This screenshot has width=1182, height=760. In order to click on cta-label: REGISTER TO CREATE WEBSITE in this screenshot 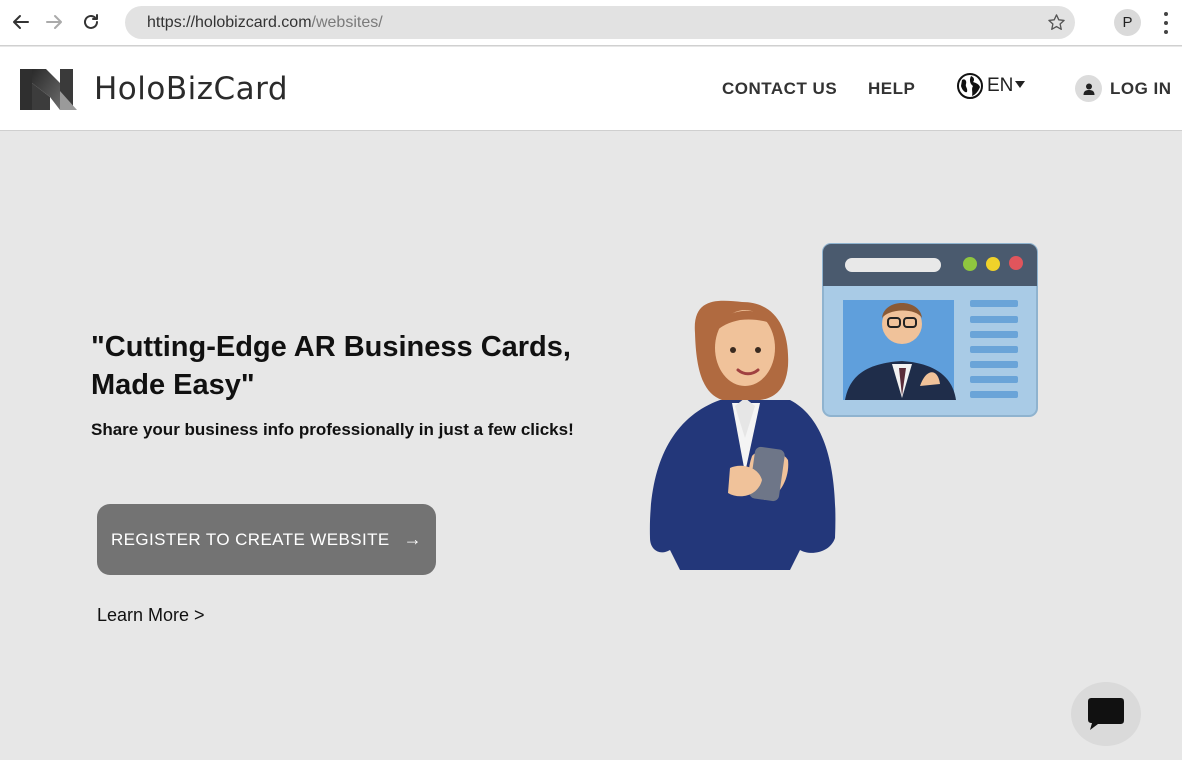, I will do `click(250, 539)`.